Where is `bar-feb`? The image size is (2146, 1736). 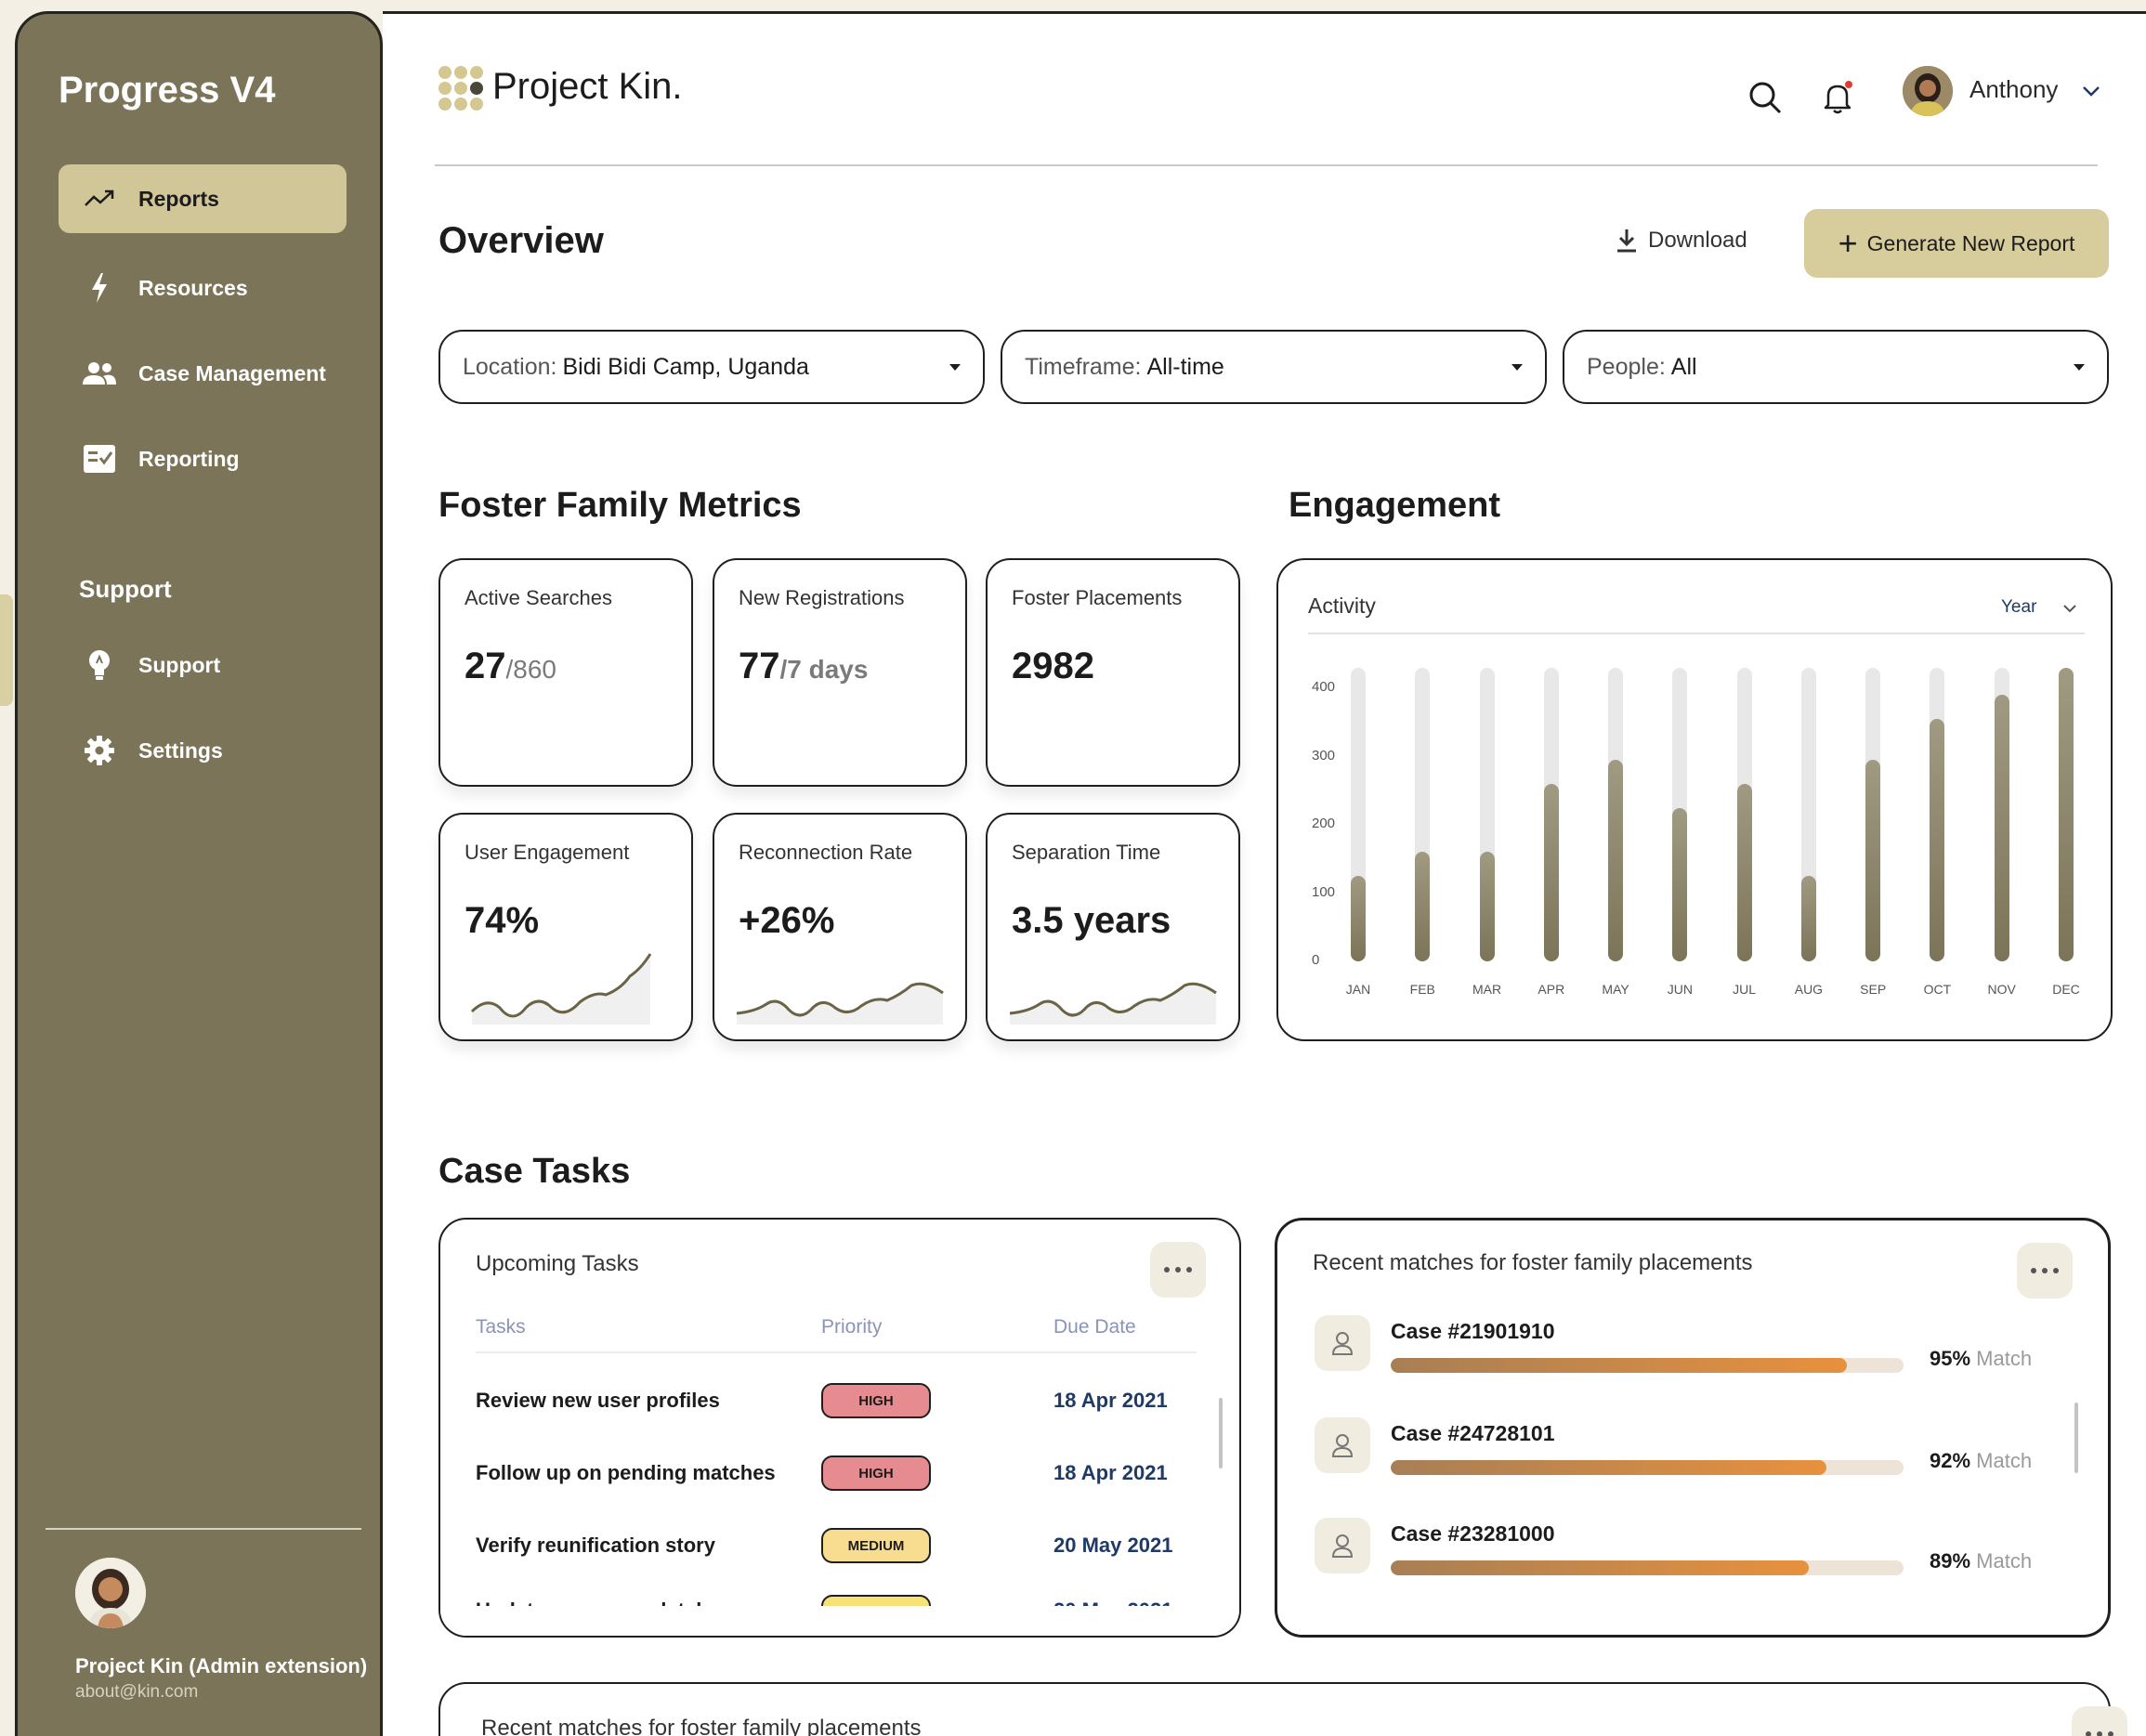 bar-feb is located at coordinates (1423, 906).